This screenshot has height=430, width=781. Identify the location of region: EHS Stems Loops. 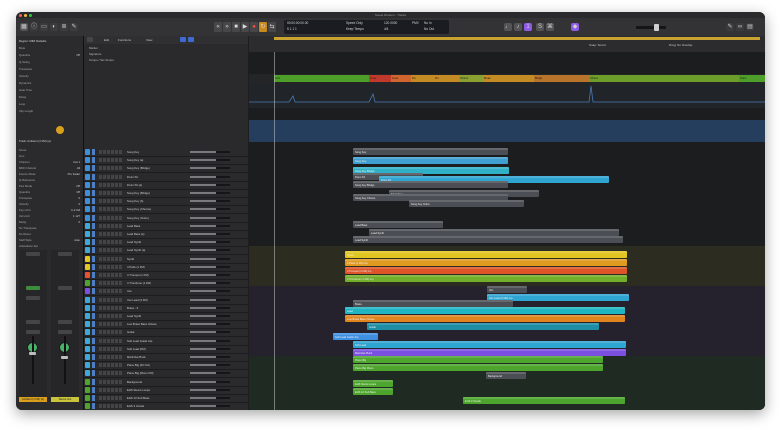
(373, 383).